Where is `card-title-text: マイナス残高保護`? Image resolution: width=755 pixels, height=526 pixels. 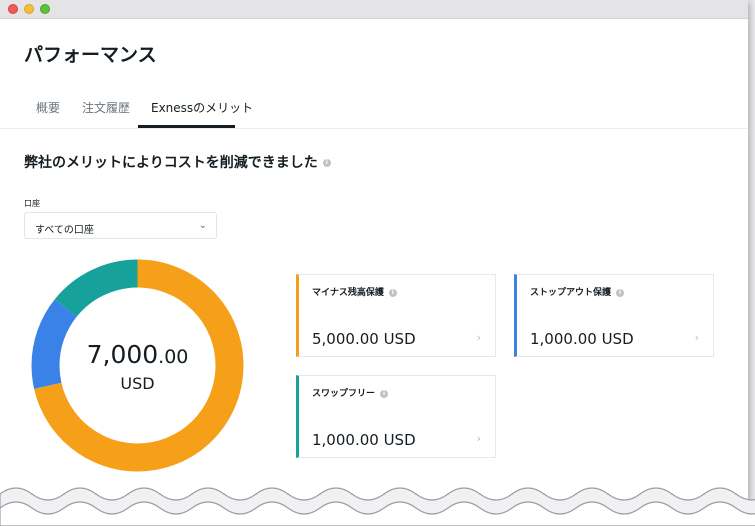
card-title-text: マイナス残高保護 is located at coordinates (348, 293).